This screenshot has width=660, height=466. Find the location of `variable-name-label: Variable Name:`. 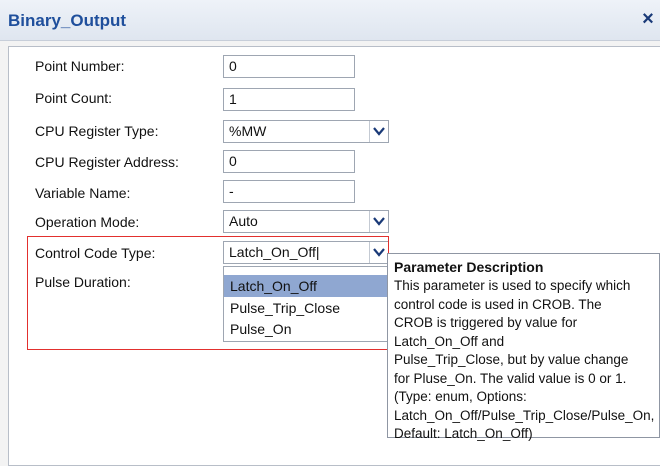

variable-name-label: Variable Name: is located at coordinates (83, 193).